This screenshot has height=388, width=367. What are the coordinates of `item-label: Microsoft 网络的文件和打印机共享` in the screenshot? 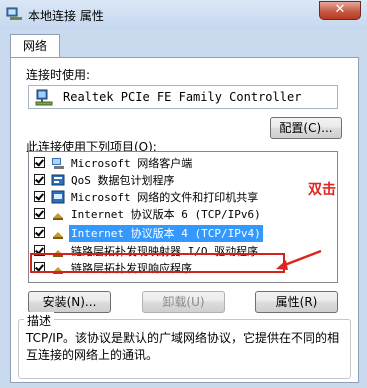 It's located at (165, 197).